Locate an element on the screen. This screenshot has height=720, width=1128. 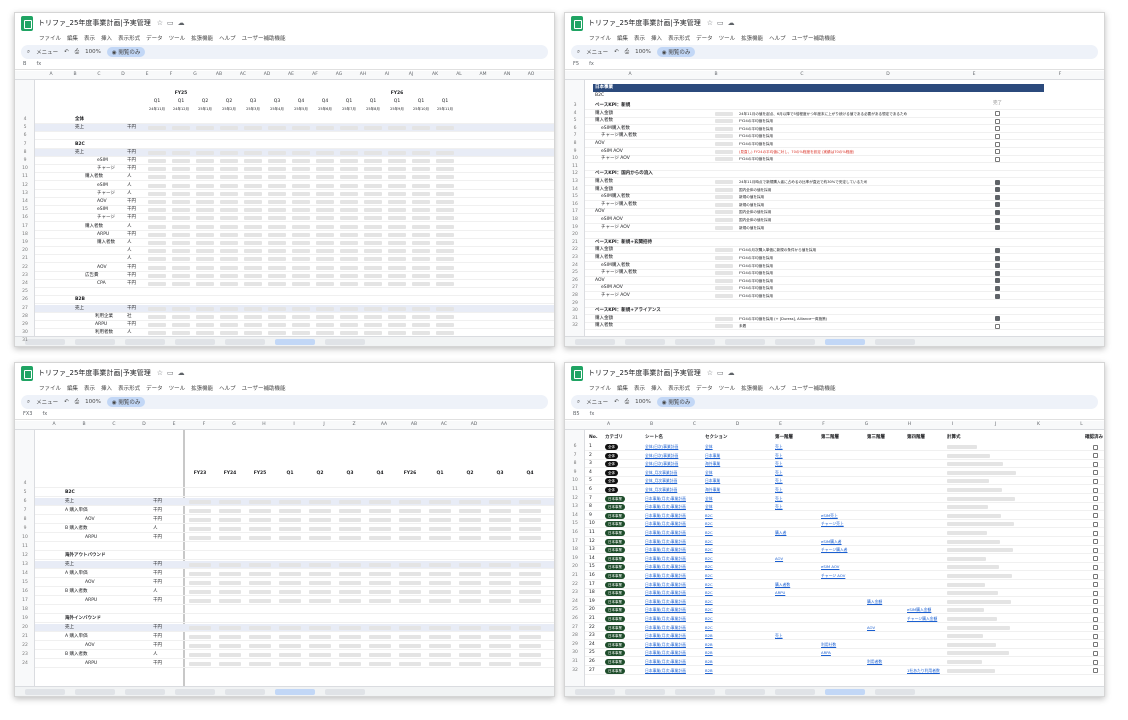
column-letter: I is located at coordinates (294, 425).